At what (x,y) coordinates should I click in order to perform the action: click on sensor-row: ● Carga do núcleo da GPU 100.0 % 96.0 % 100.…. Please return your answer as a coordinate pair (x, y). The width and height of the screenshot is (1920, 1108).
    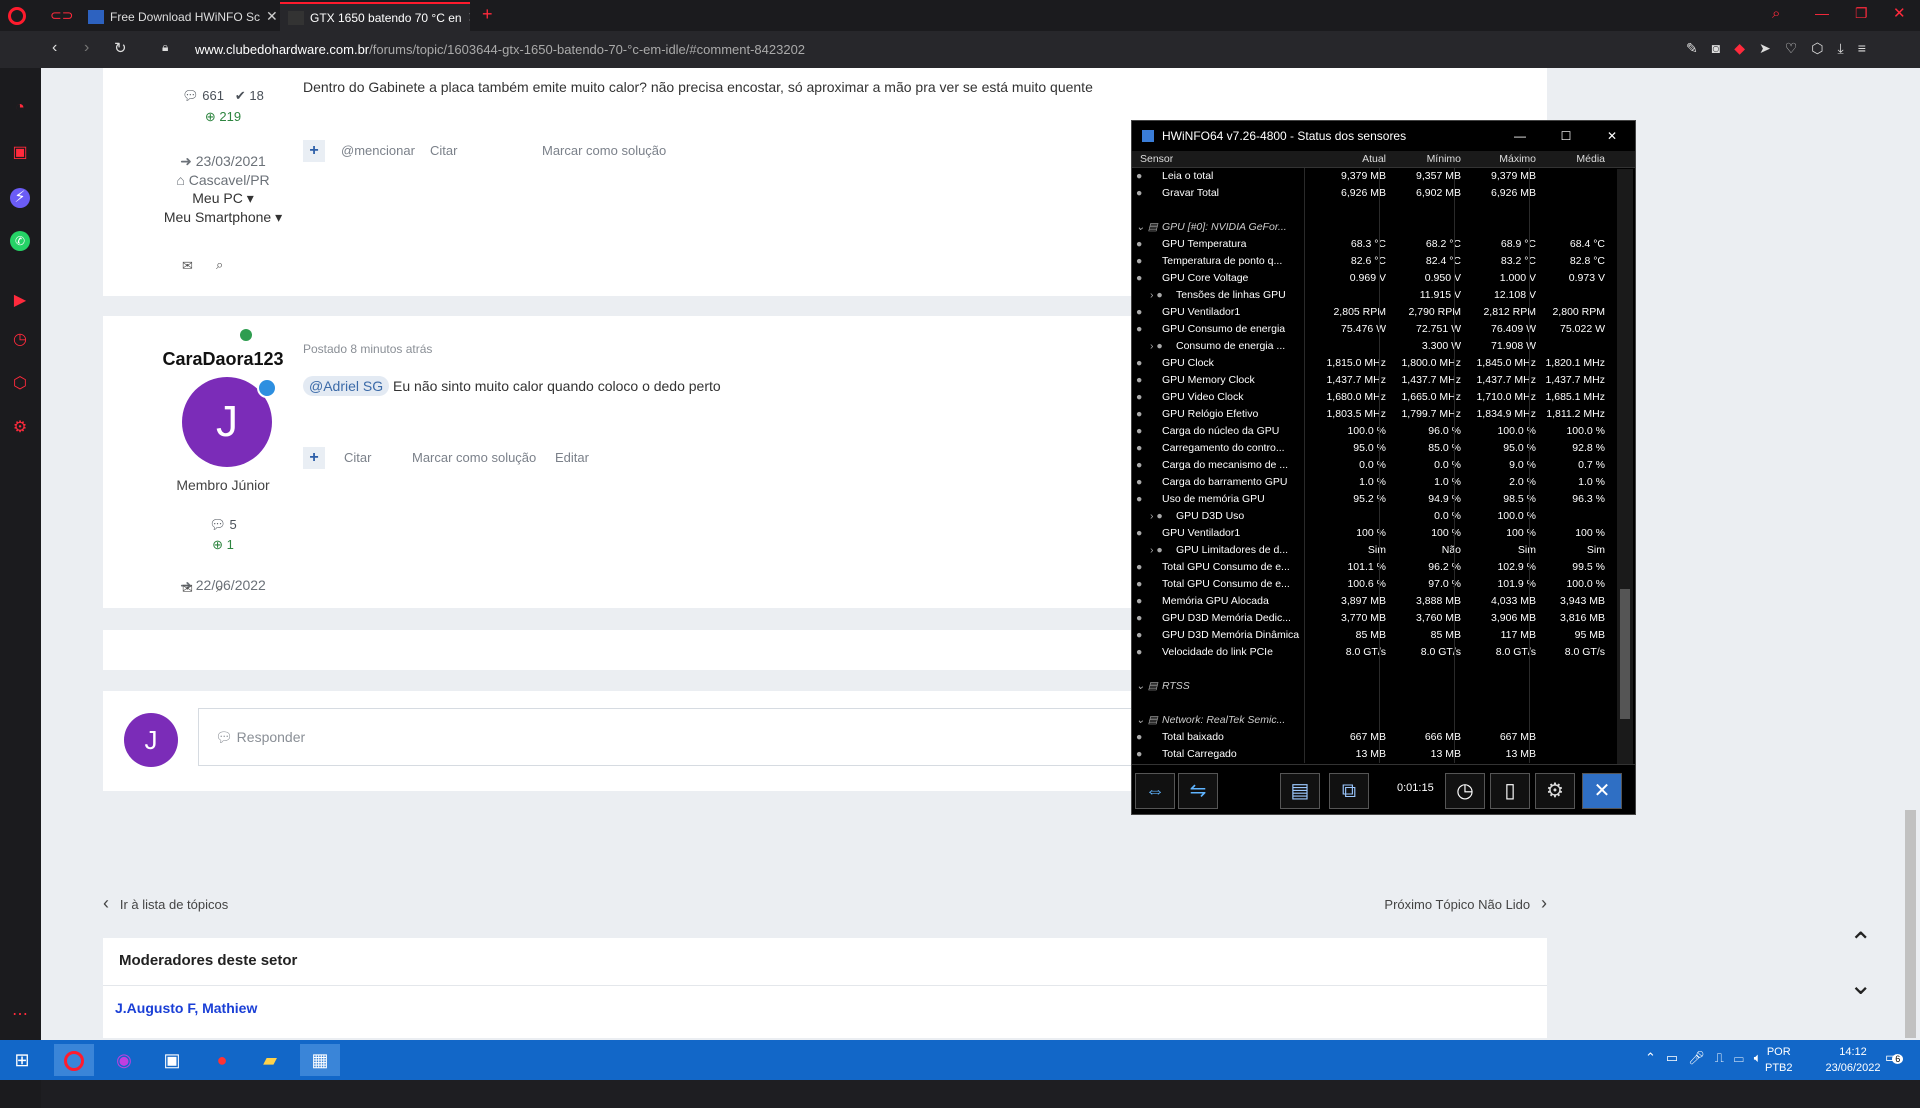
    Looking at the image, I should click on (1371, 431).